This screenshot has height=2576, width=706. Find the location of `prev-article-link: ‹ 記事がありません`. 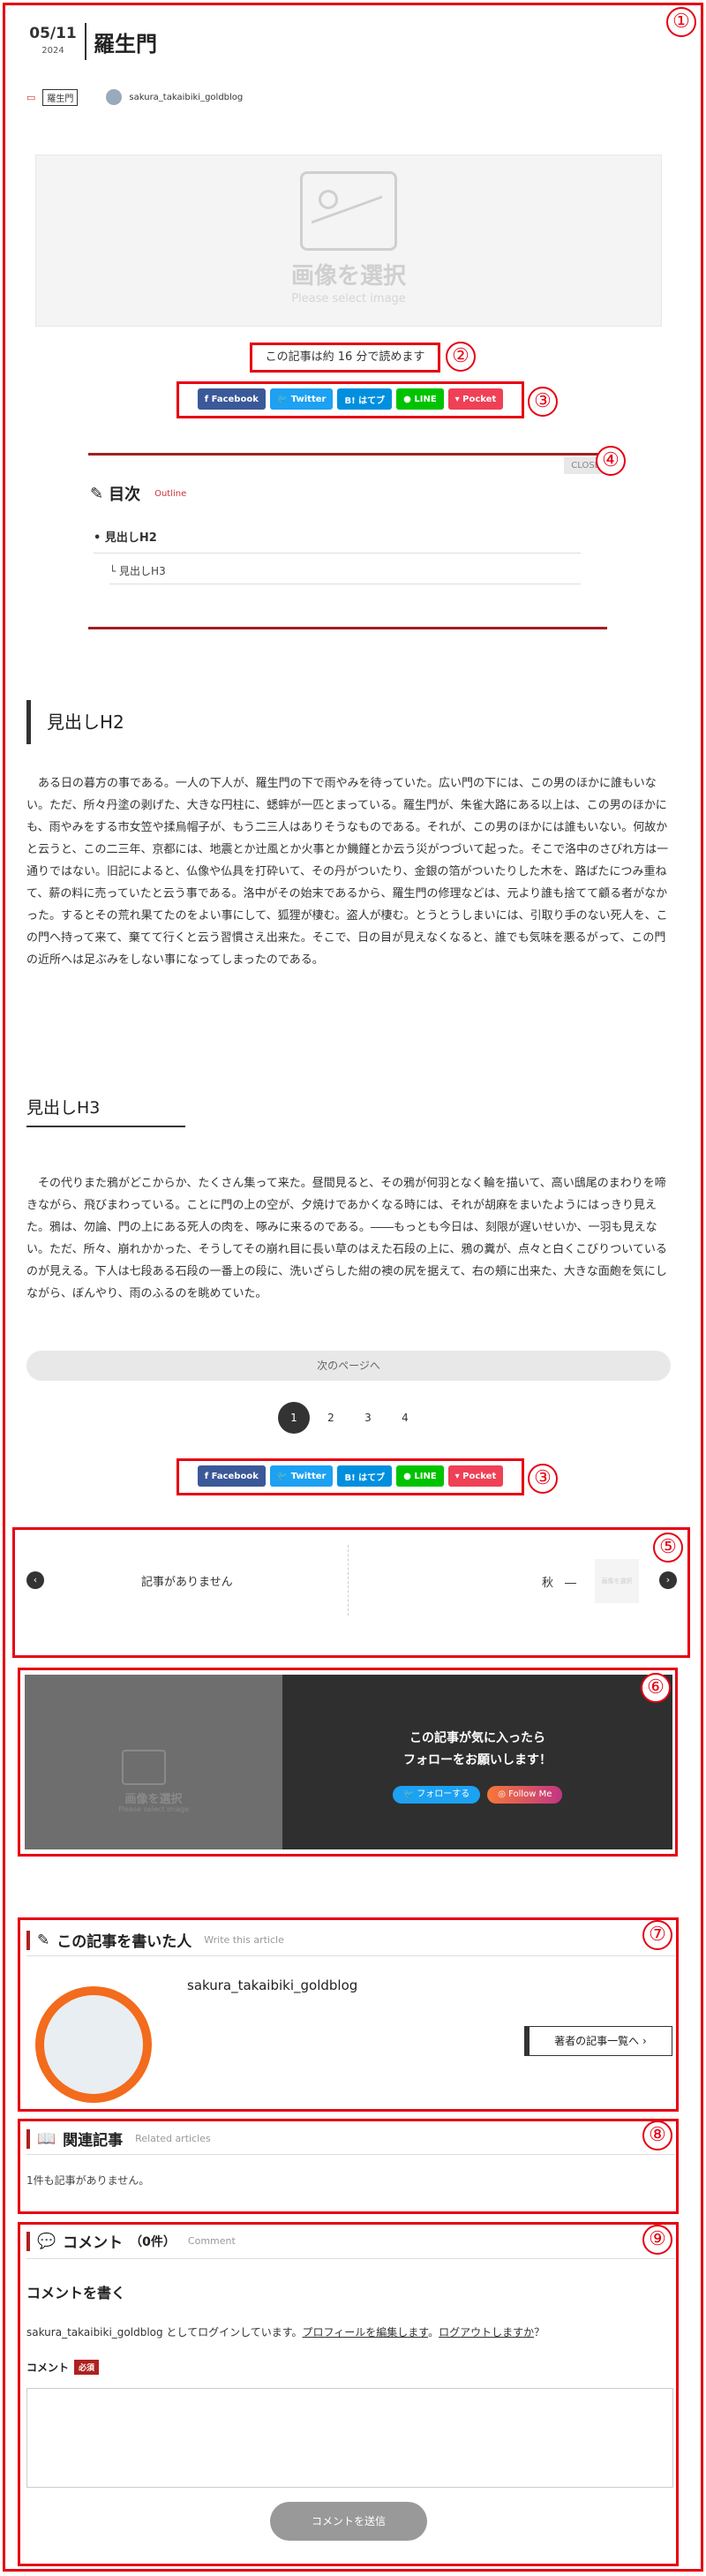

prev-article-link: ‹ 記事がありません is located at coordinates (182, 1580).